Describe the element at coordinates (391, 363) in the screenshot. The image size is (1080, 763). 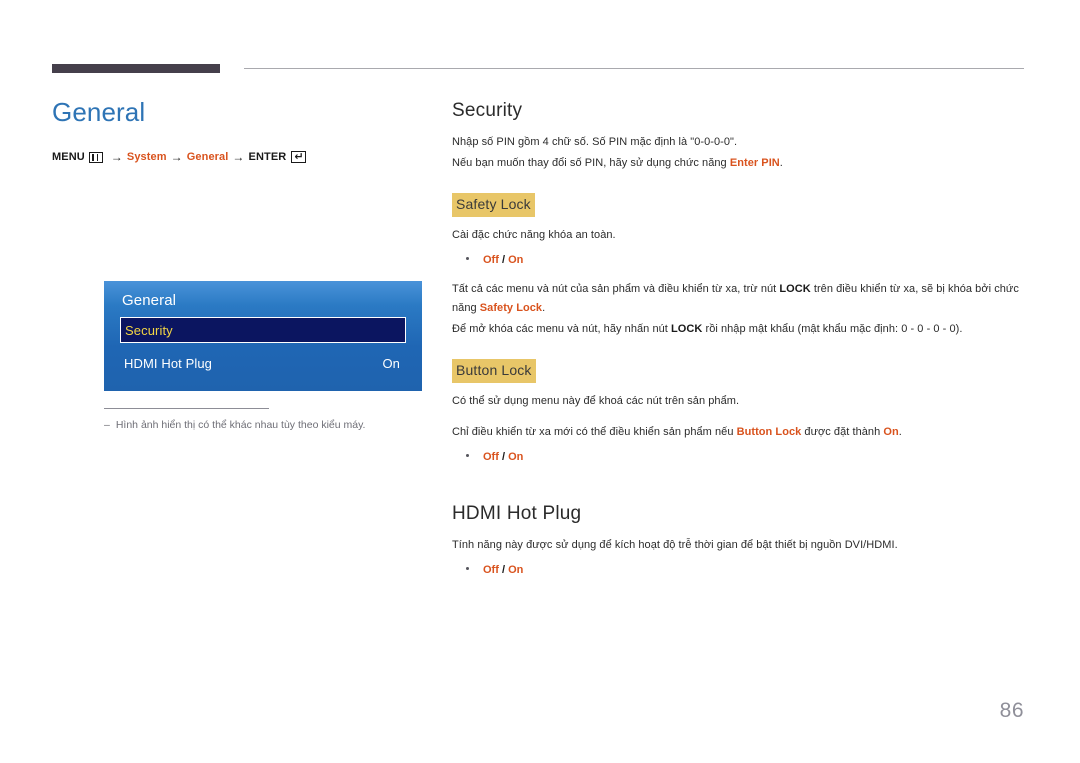
I see `osd-row-value: On` at that location.